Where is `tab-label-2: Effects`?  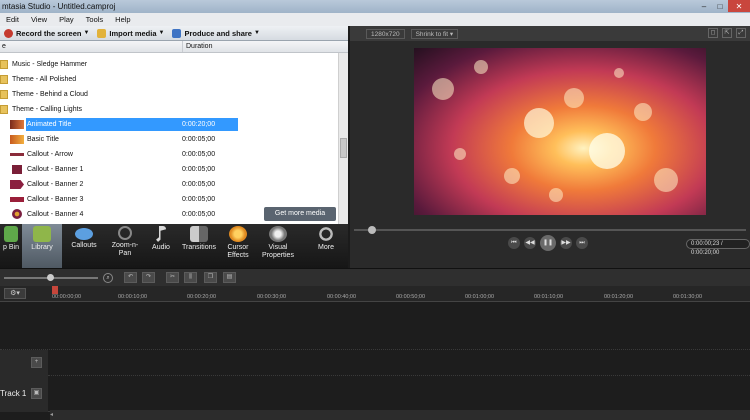
tab-label-2: Effects is located at coordinates (238, 255).